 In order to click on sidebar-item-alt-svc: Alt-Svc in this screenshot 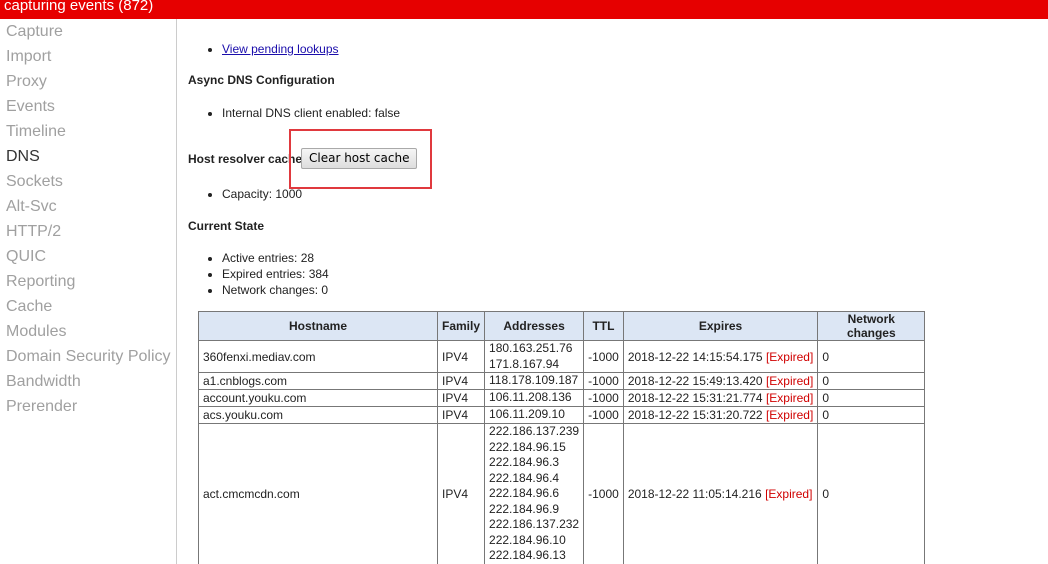, I will do `click(88, 206)`.